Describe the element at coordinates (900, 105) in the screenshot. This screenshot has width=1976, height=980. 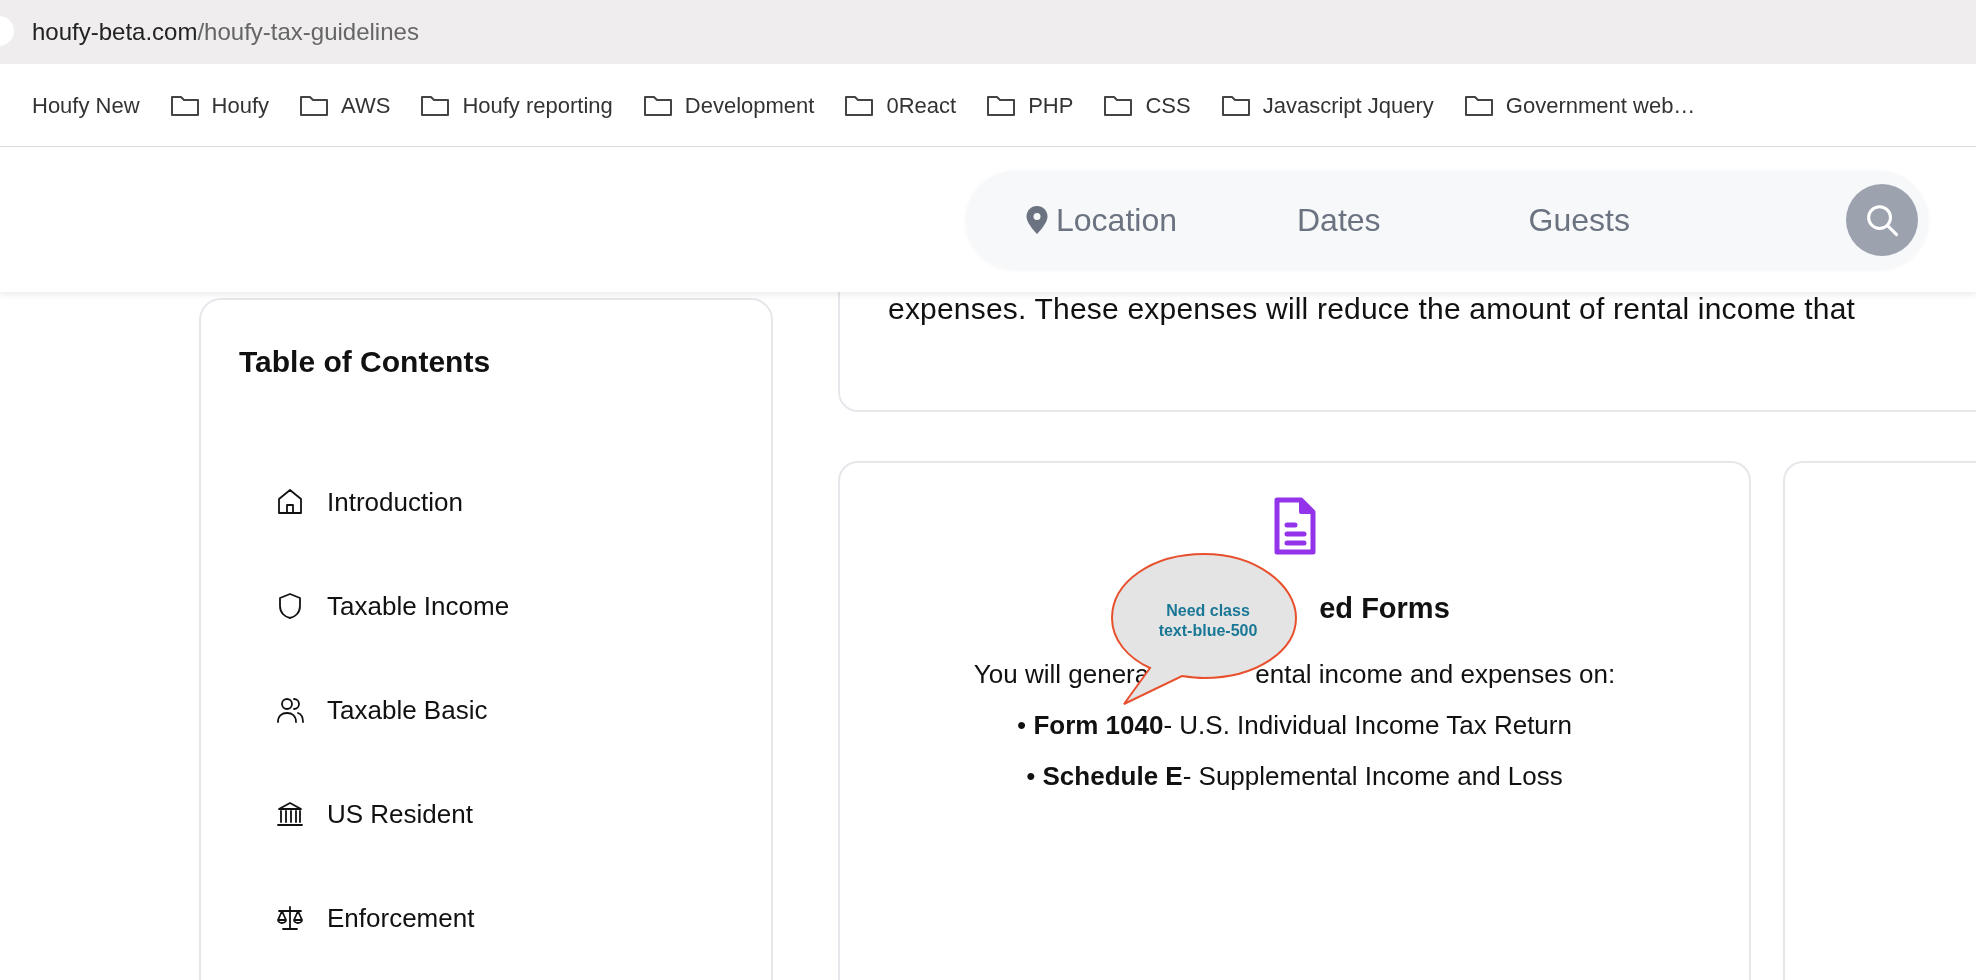
I see `bookmark: 0React` at that location.